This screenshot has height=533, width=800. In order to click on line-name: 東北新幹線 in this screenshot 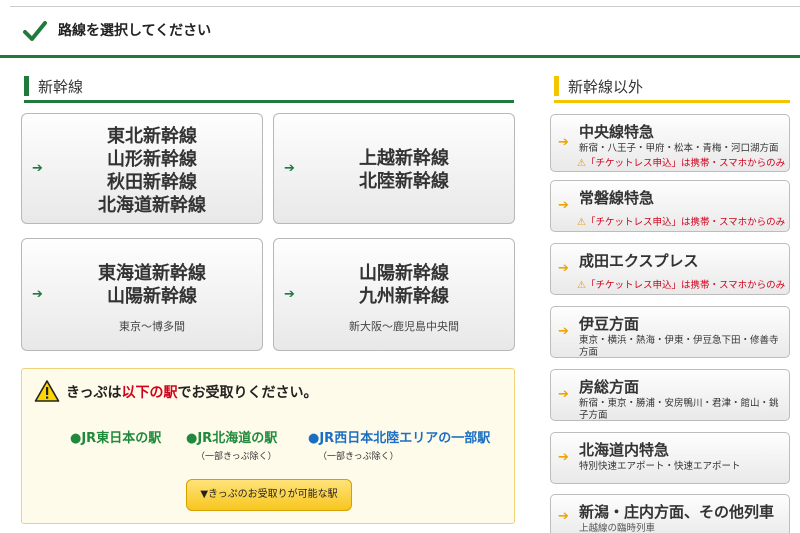, I will do `click(152, 136)`.